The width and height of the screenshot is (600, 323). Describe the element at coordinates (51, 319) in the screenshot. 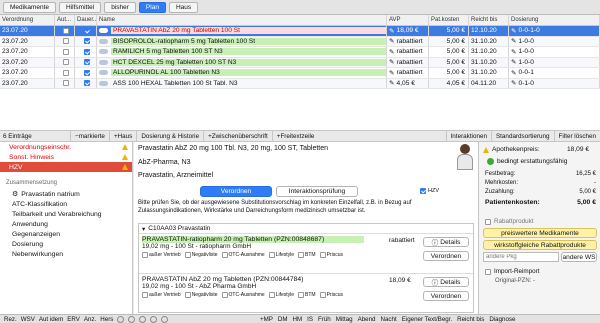

I see `status-item-2: Aut idem` at that location.